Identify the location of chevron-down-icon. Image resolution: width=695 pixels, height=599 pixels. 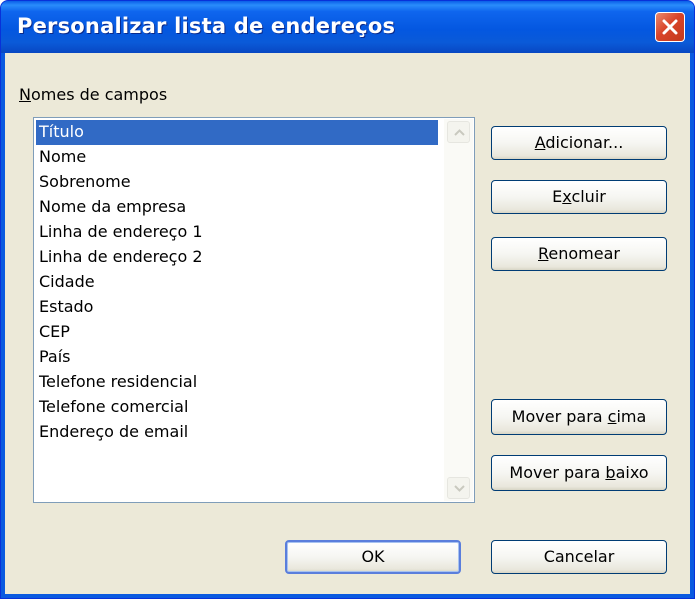
(459, 488).